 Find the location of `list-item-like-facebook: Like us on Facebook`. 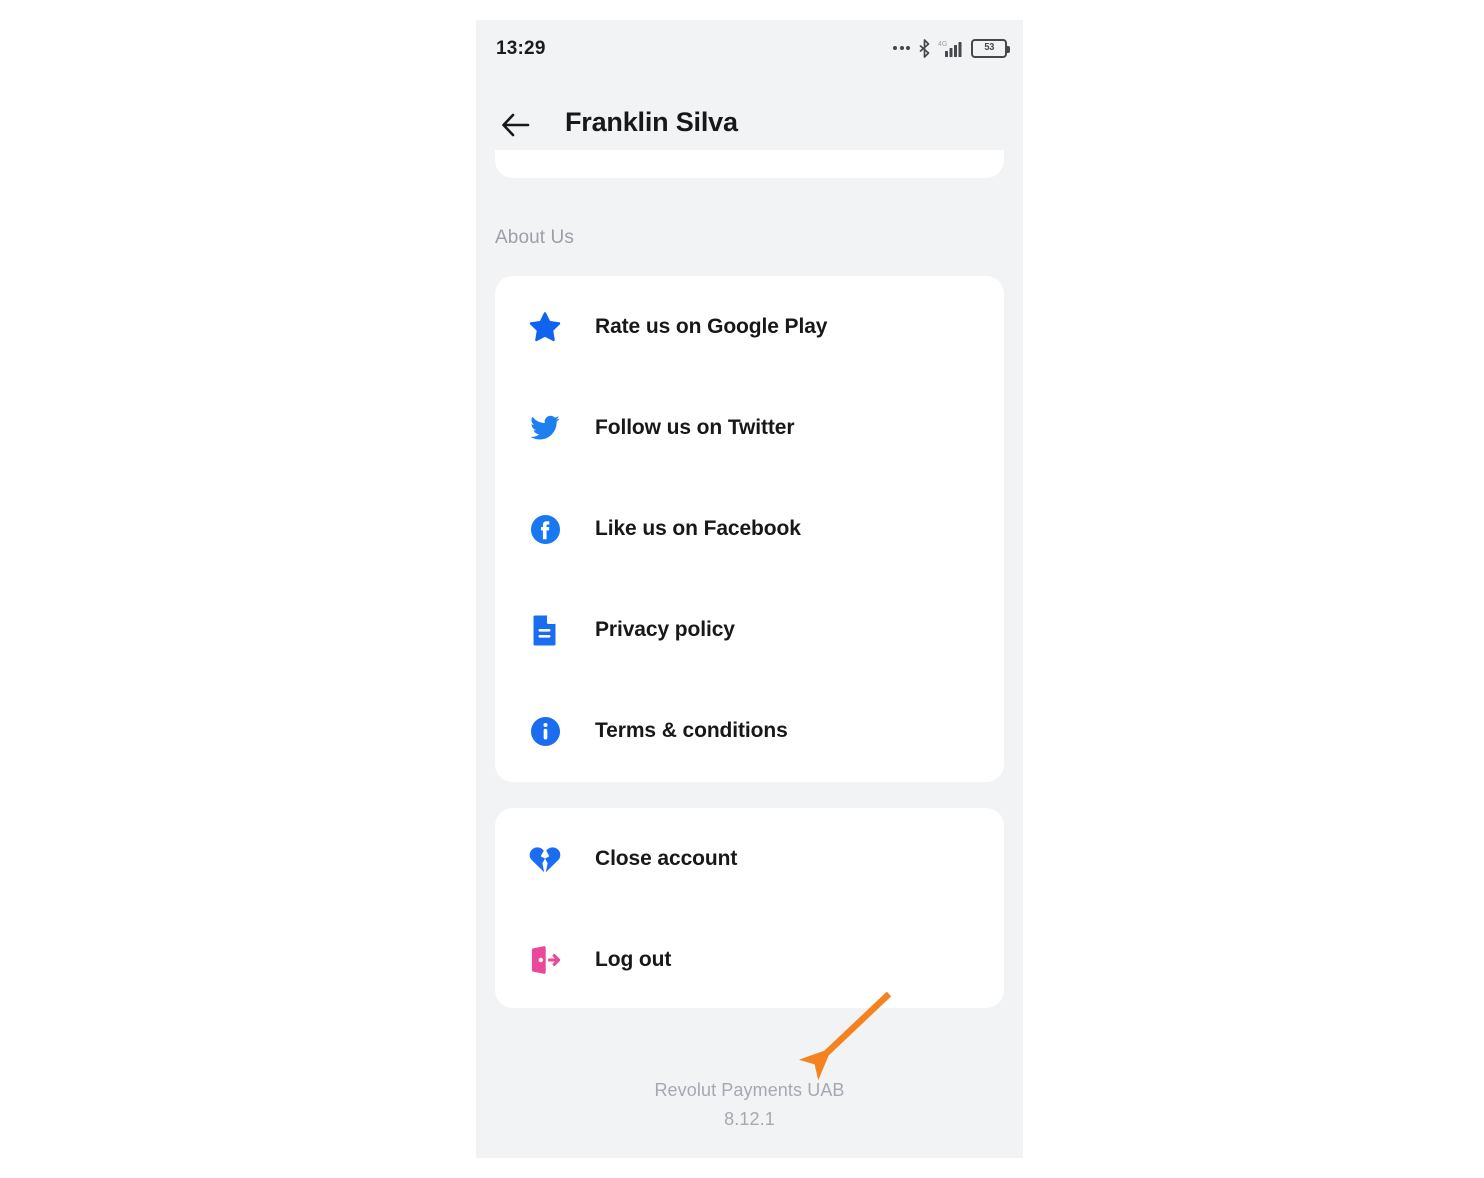

list-item-like-facebook: Like us on Facebook is located at coordinates (749, 529).